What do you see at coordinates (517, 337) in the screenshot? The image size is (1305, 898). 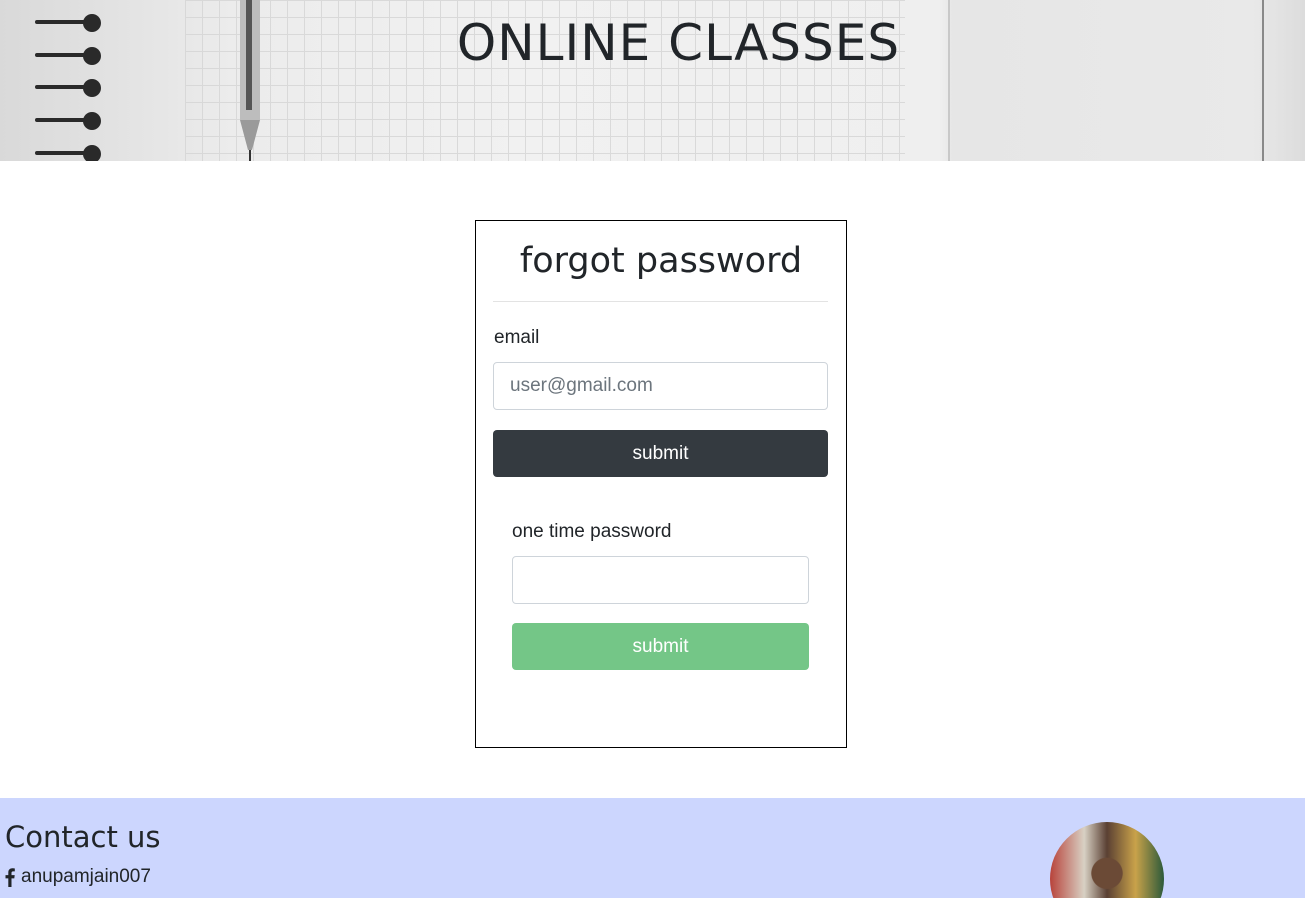 I see `email-label: email` at bounding box center [517, 337].